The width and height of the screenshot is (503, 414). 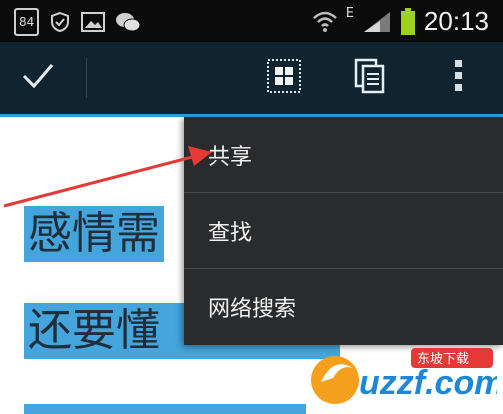 I want to click on overflow-menu-button, so click(x=458, y=78).